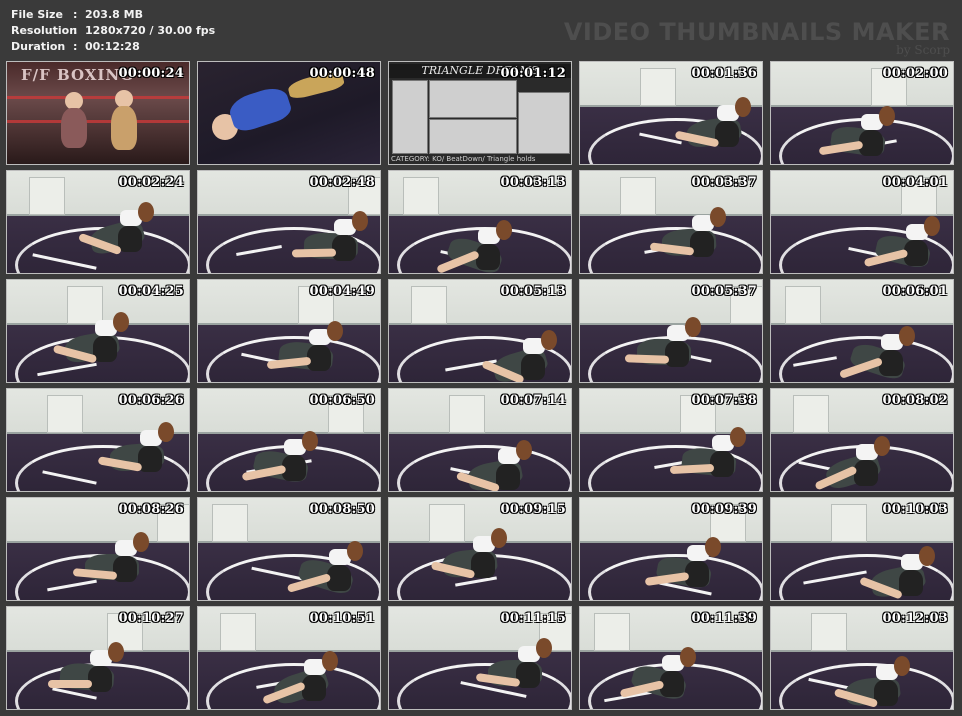 This screenshot has width=962, height=716. Describe the element at coordinates (480, 222) in the screenshot. I see `thumbnail: 00:03:13` at that location.